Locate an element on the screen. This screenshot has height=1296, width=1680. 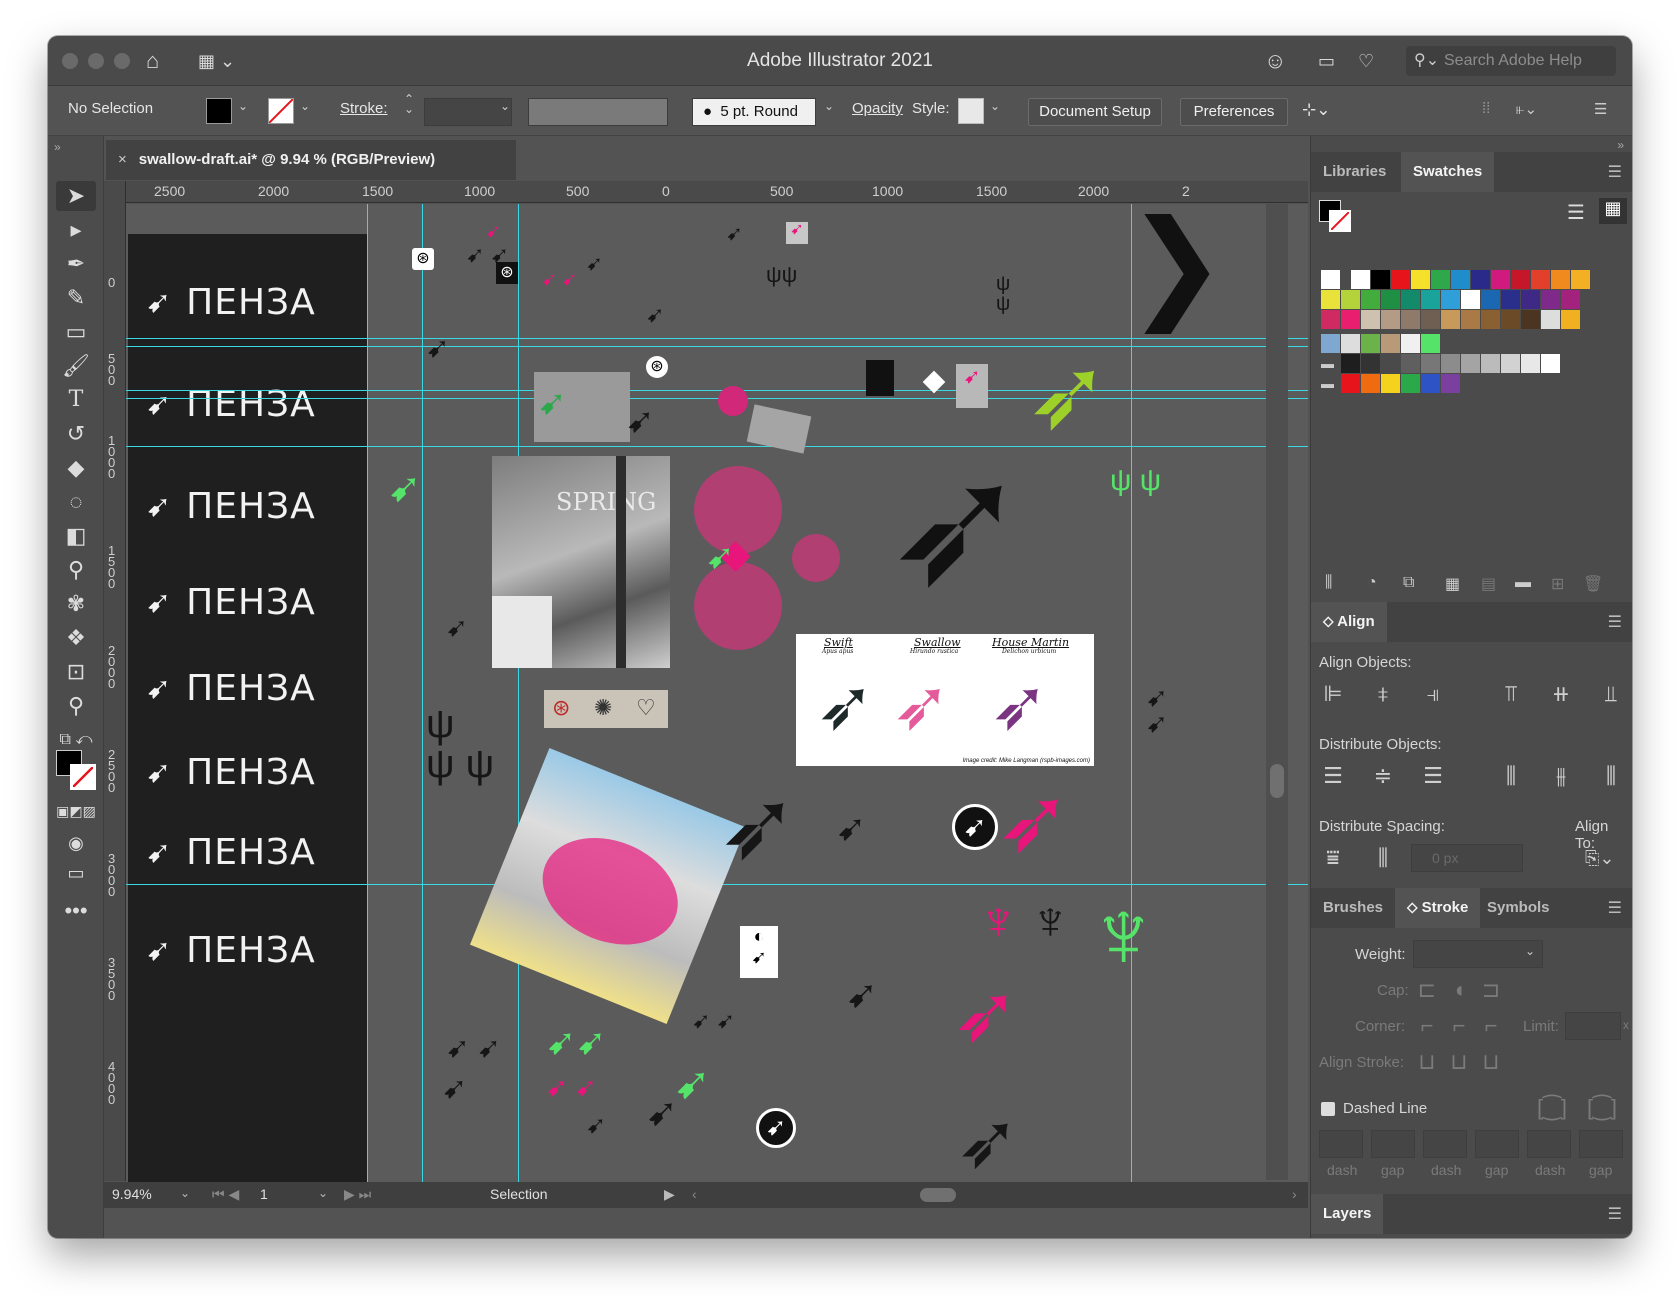
opacity-label: Opacity is located at coordinates (877, 108).